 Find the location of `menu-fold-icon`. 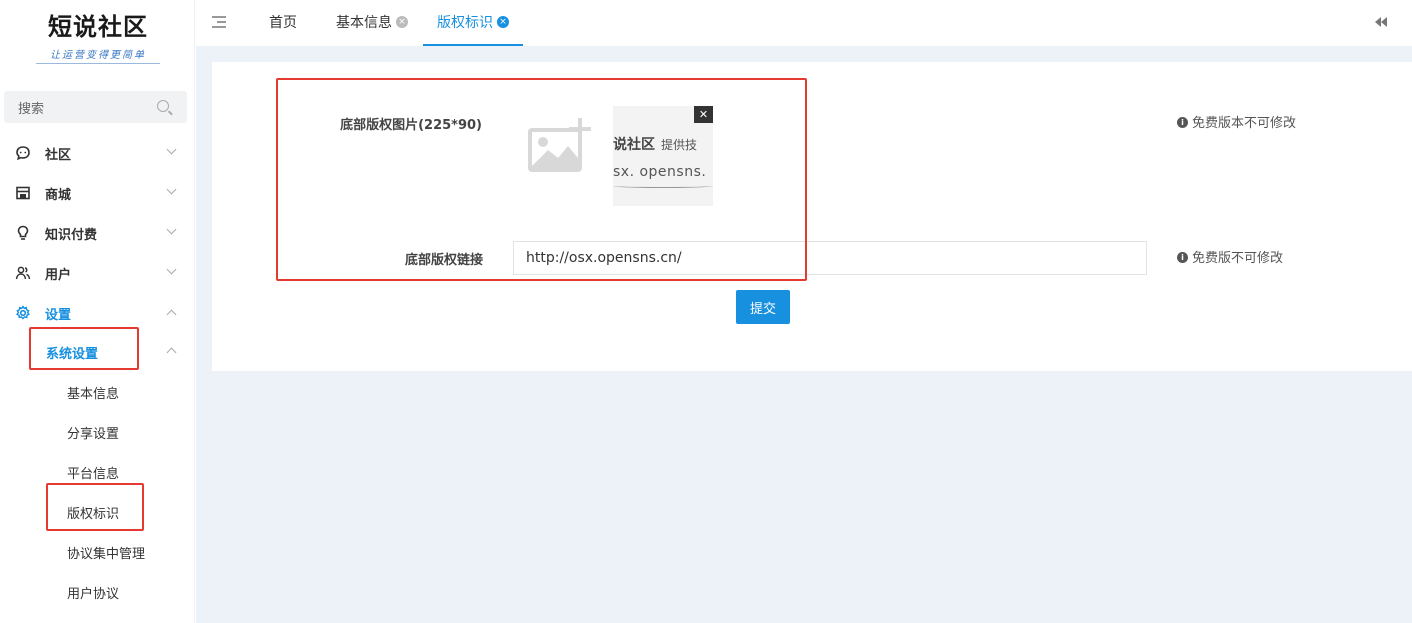

menu-fold-icon is located at coordinates (219, 22).